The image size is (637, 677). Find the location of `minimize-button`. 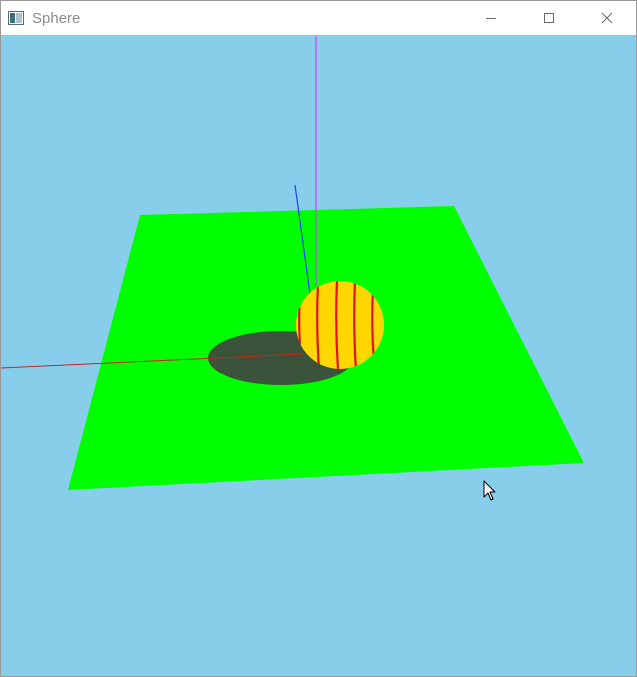

minimize-button is located at coordinates (491, 18).